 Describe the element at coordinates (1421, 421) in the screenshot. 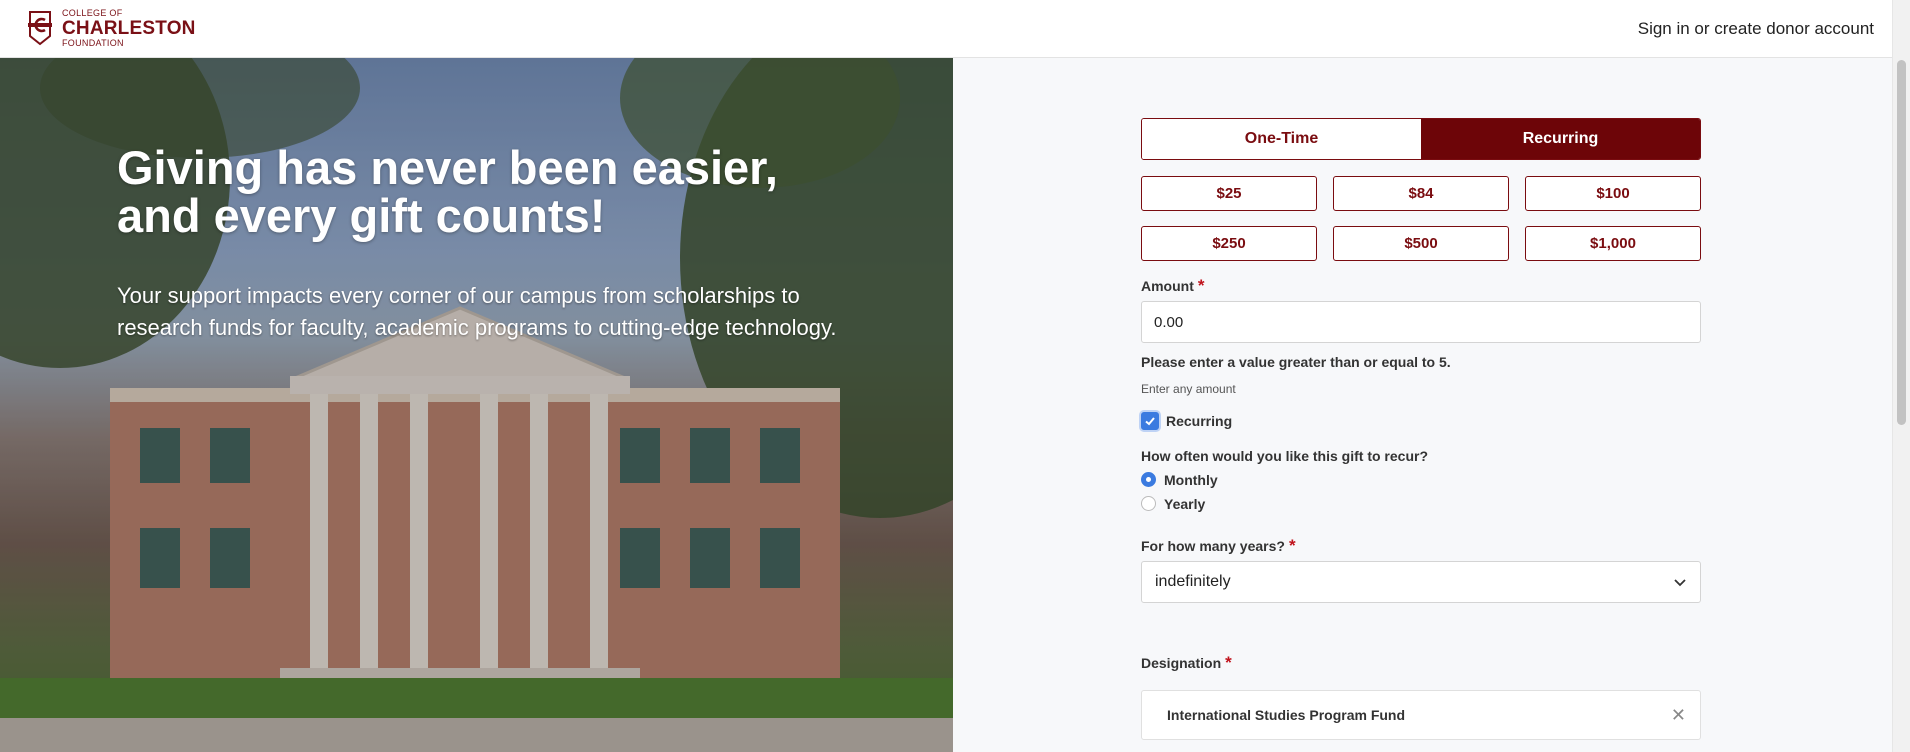

I see `recurring-checkbox-row: Recurring` at that location.